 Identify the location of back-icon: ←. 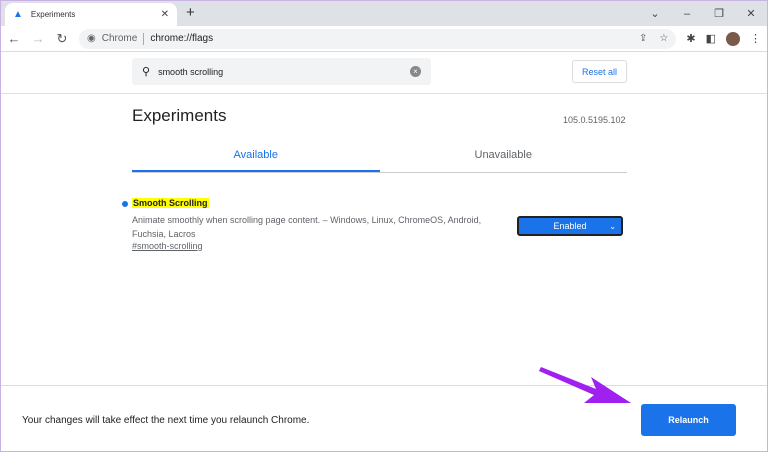
(14, 38).